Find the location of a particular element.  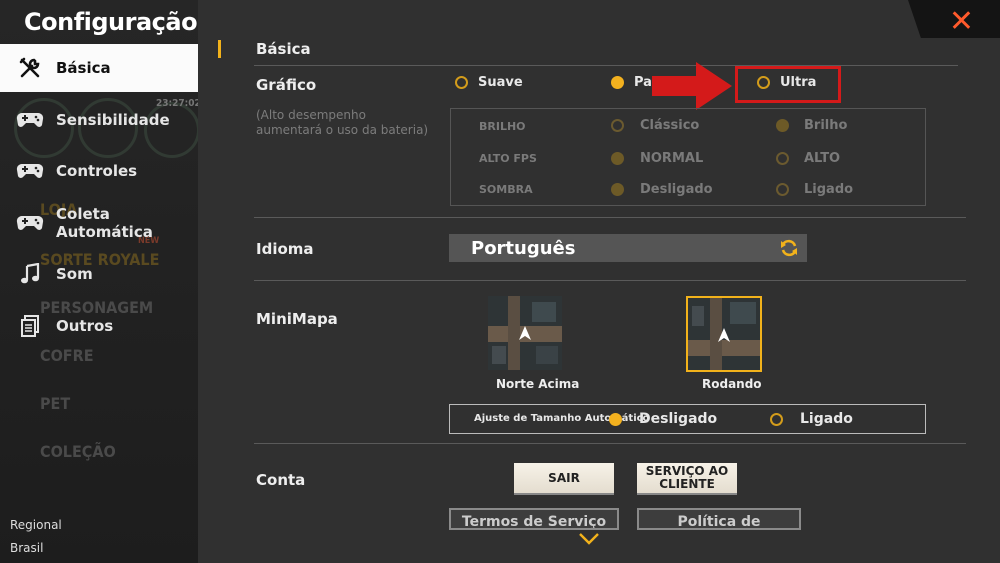

minimap-norte-acima-thumb is located at coordinates (525, 333).